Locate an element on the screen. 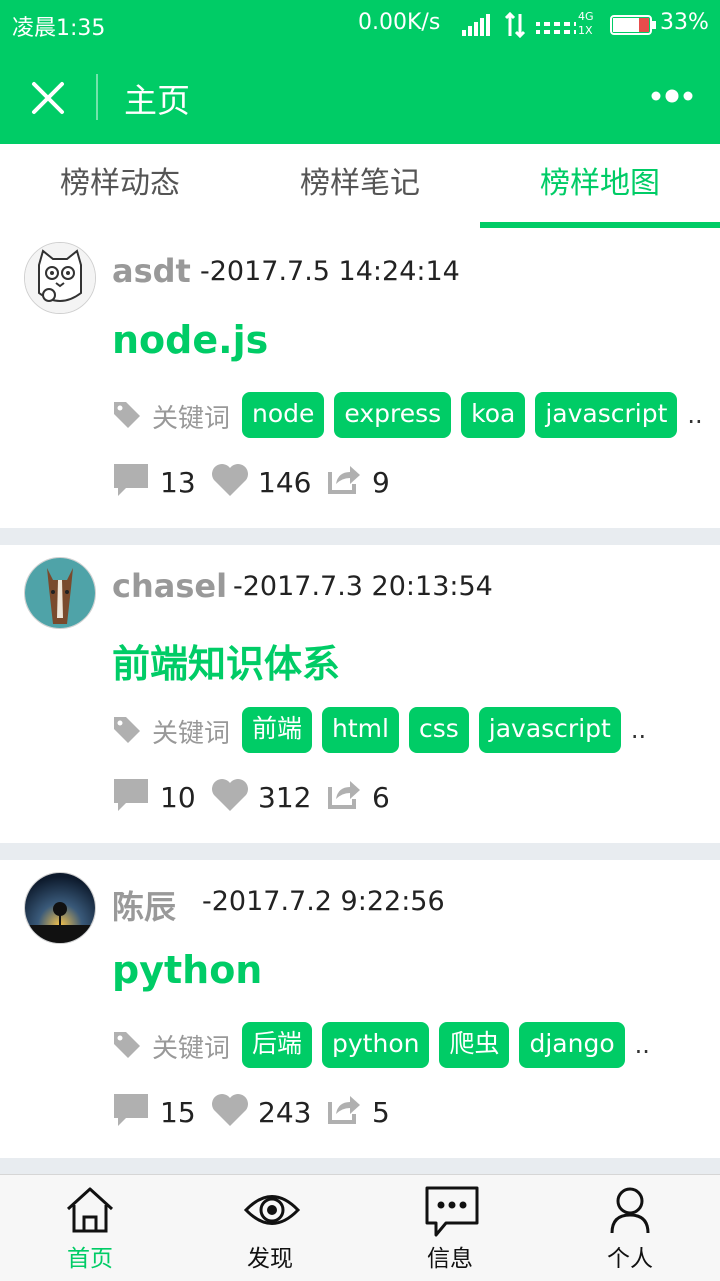 The width and height of the screenshot is (720, 1281). tag-chip: 后端 is located at coordinates (277, 1045).